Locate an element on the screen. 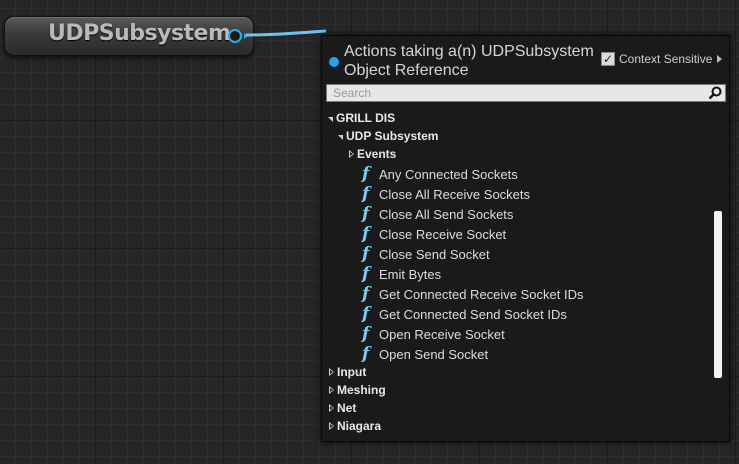 Image resolution: width=739 pixels, height=464 pixels. tree-category-niagara: Niagara is located at coordinates (355, 426).